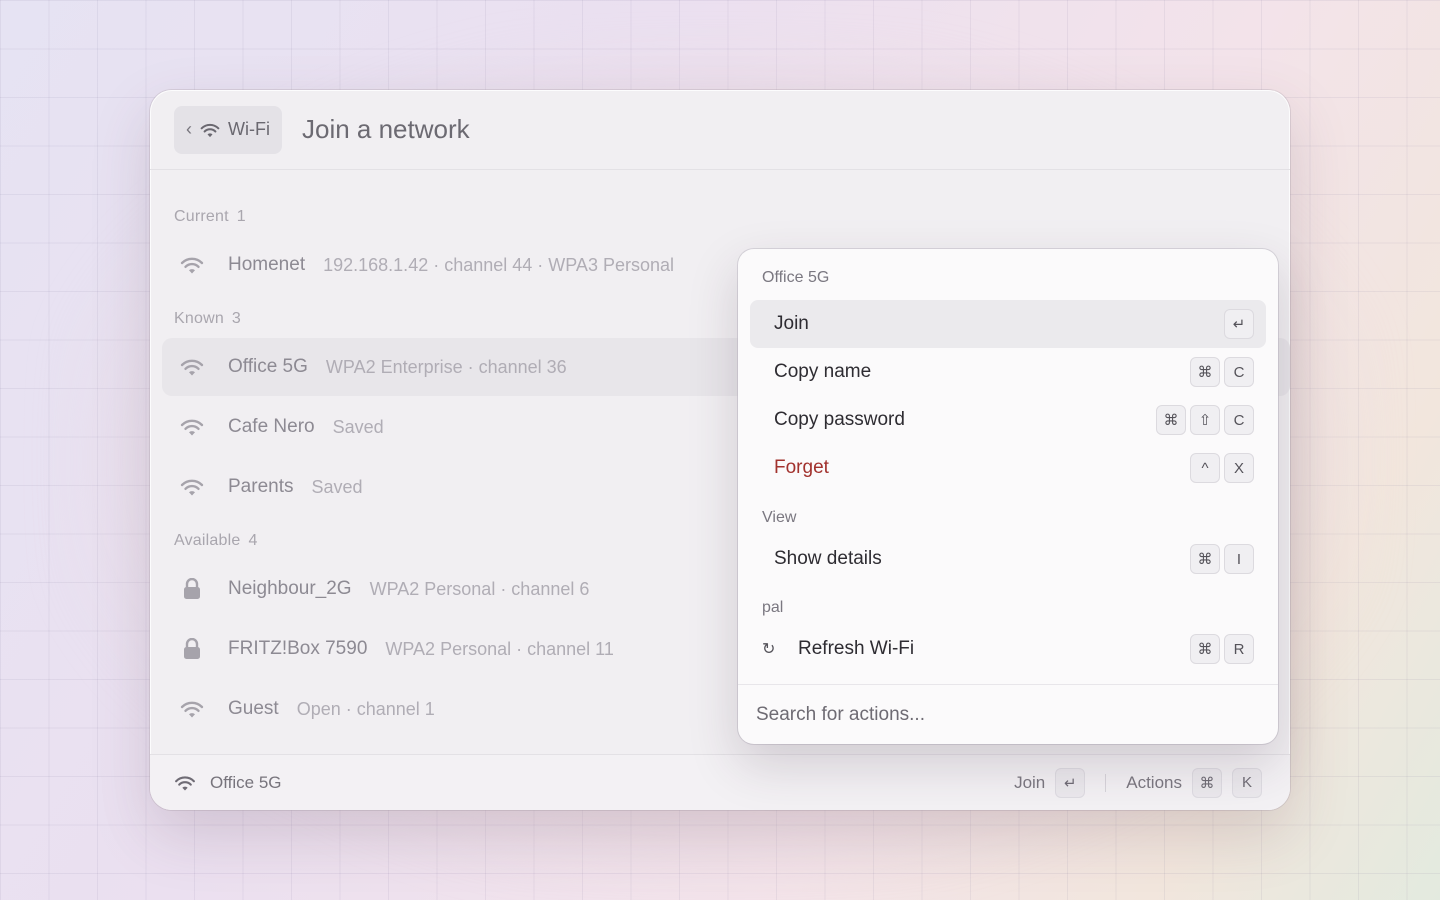 Image resolution: width=1440 pixels, height=900 pixels. I want to click on action-search-bar, so click(1008, 714).